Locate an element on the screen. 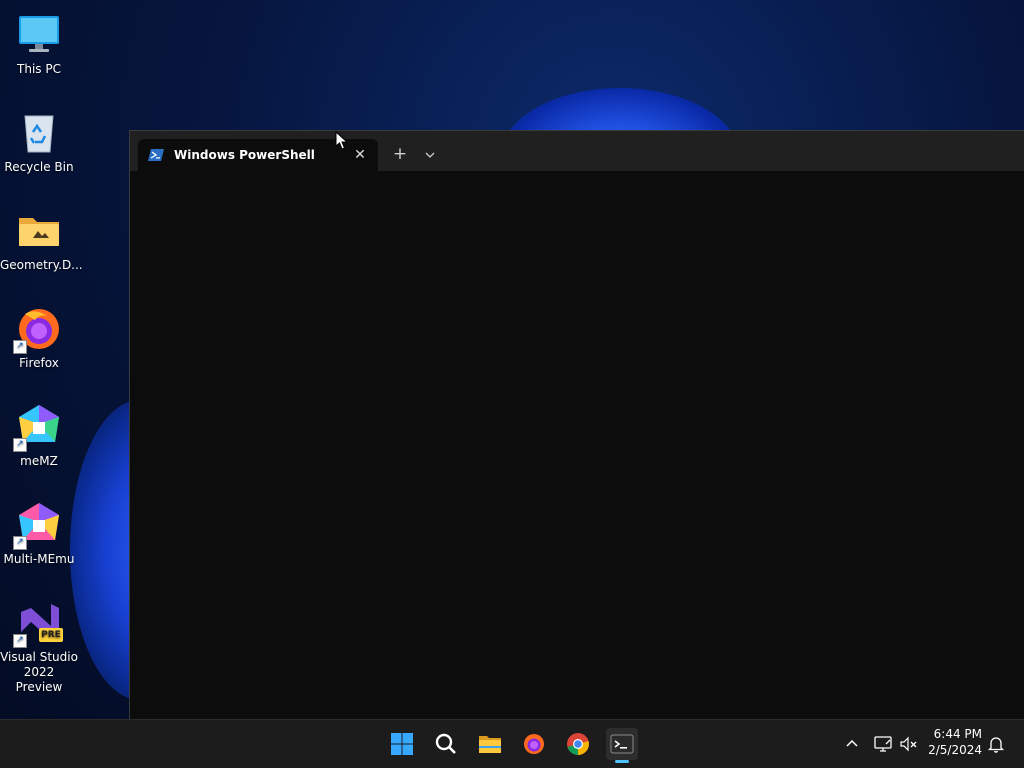 The height and width of the screenshot is (768, 1024). tab-title: Windows PowerShell is located at coordinates (244, 155).